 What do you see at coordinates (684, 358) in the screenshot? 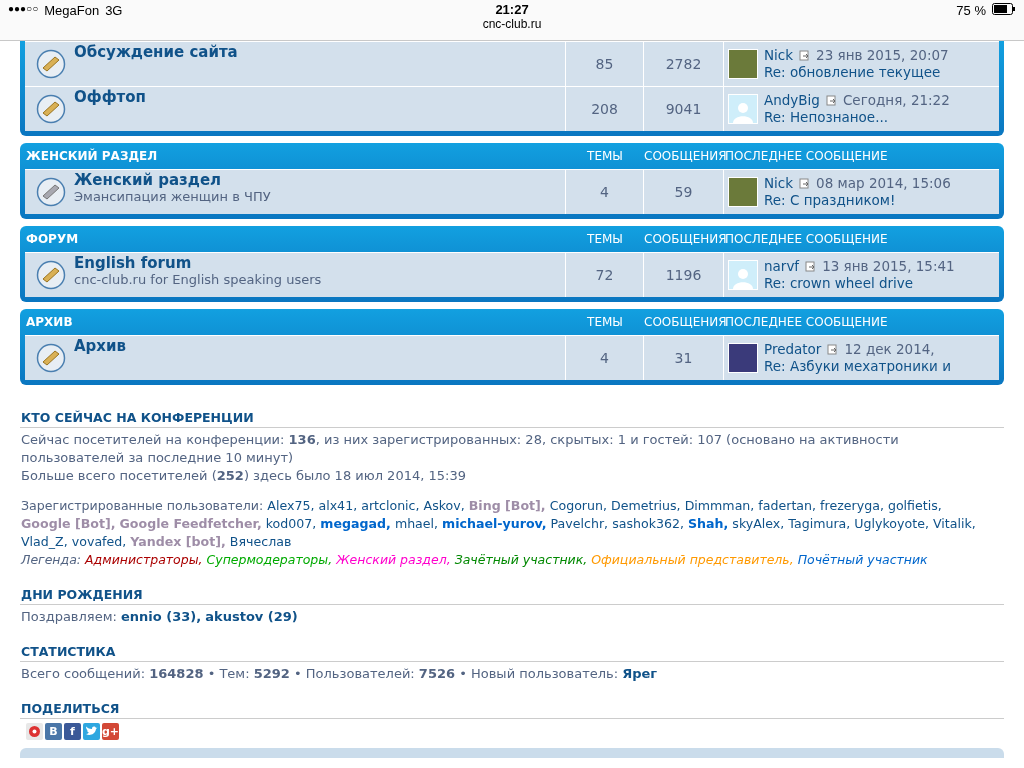
I see `posts-count: 31` at bounding box center [684, 358].